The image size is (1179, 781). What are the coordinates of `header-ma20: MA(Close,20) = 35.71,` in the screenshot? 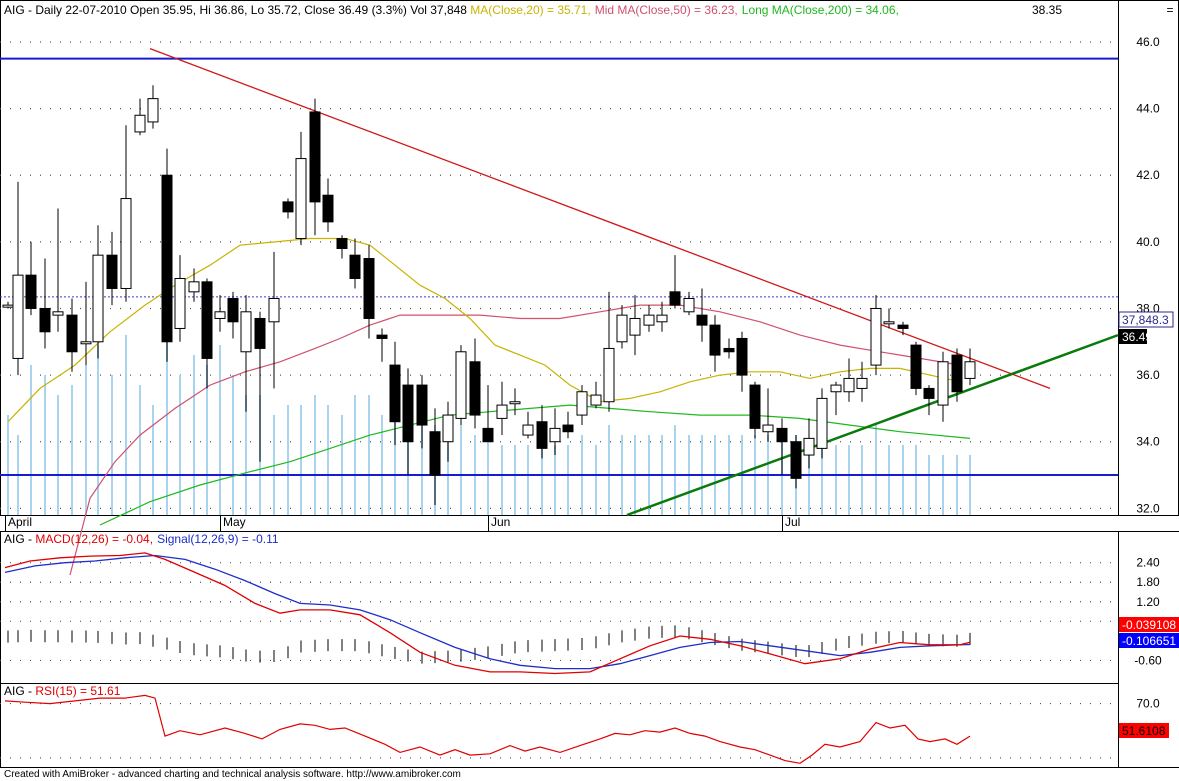 It's located at (530, 10).